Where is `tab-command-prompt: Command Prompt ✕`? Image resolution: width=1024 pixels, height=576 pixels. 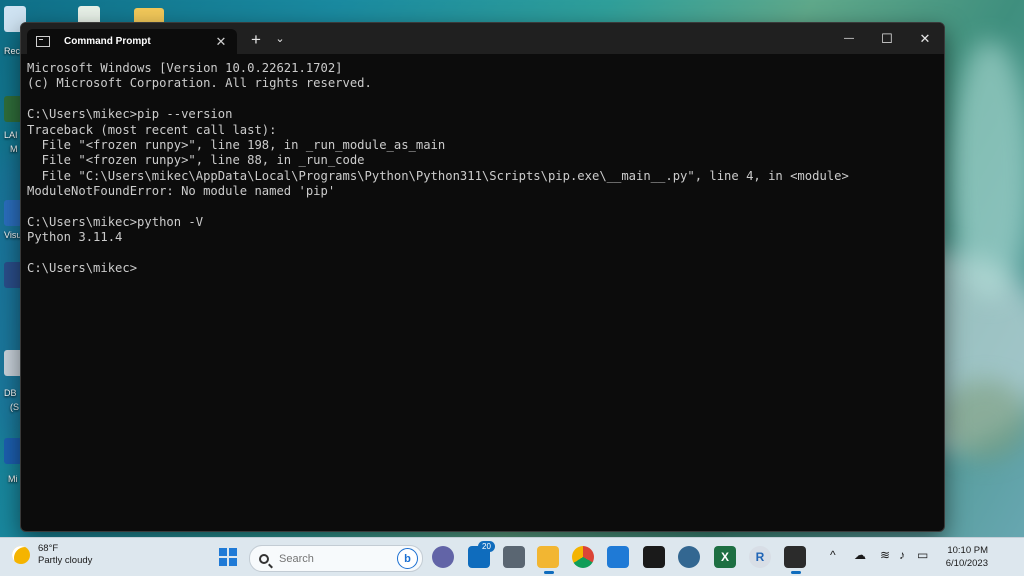
tab-command-prompt: Command Prompt ✕ is located at coordinates (132, 41).